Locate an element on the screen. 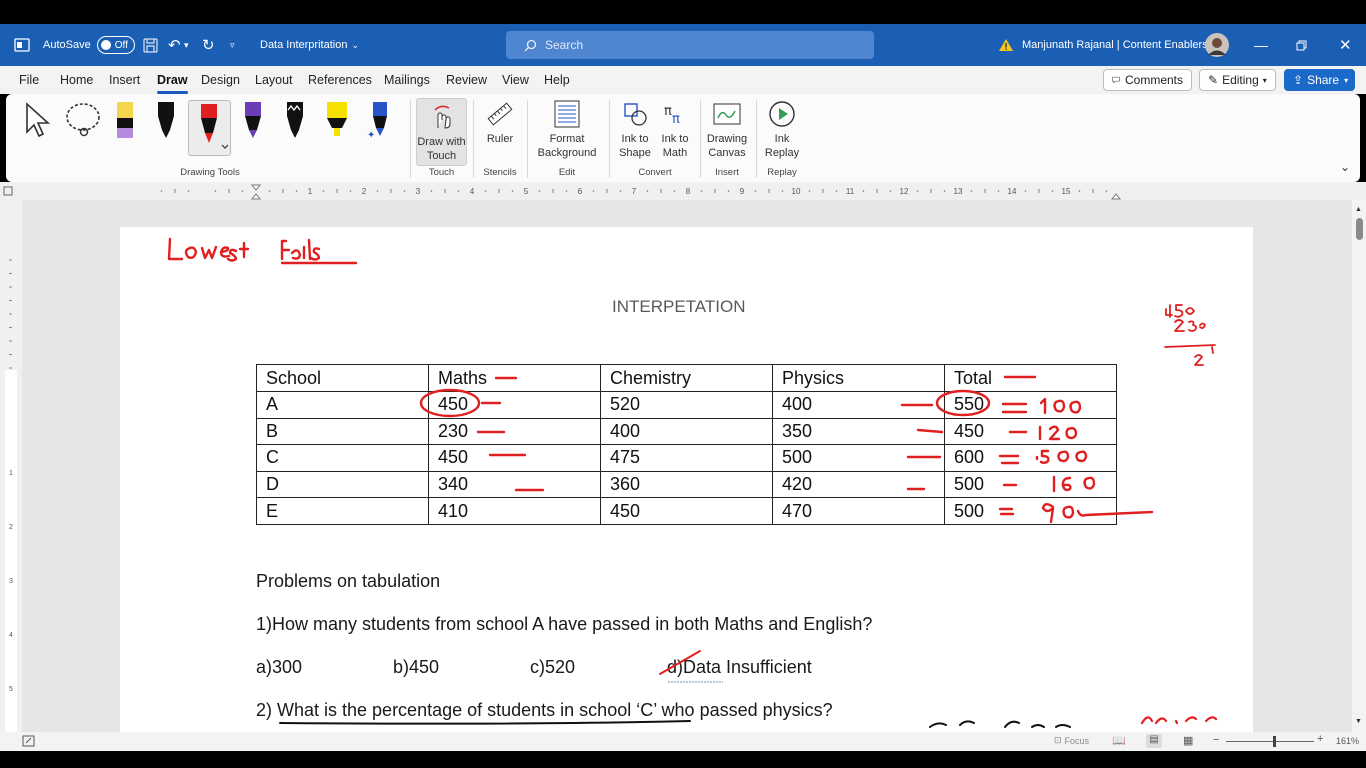 This screenshot has height=768, width=1366. table-header-cell: Physics is located at coordinates (858, 378).